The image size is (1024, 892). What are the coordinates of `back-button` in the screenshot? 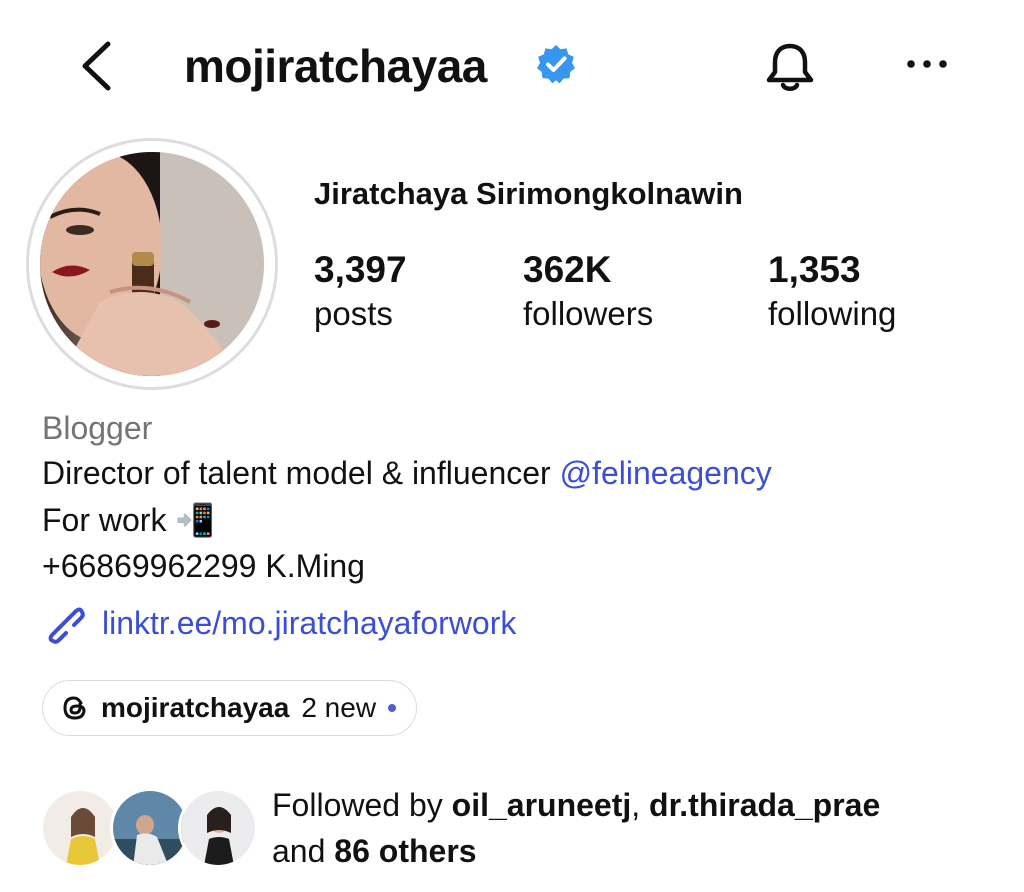 It's located at (97, 66).